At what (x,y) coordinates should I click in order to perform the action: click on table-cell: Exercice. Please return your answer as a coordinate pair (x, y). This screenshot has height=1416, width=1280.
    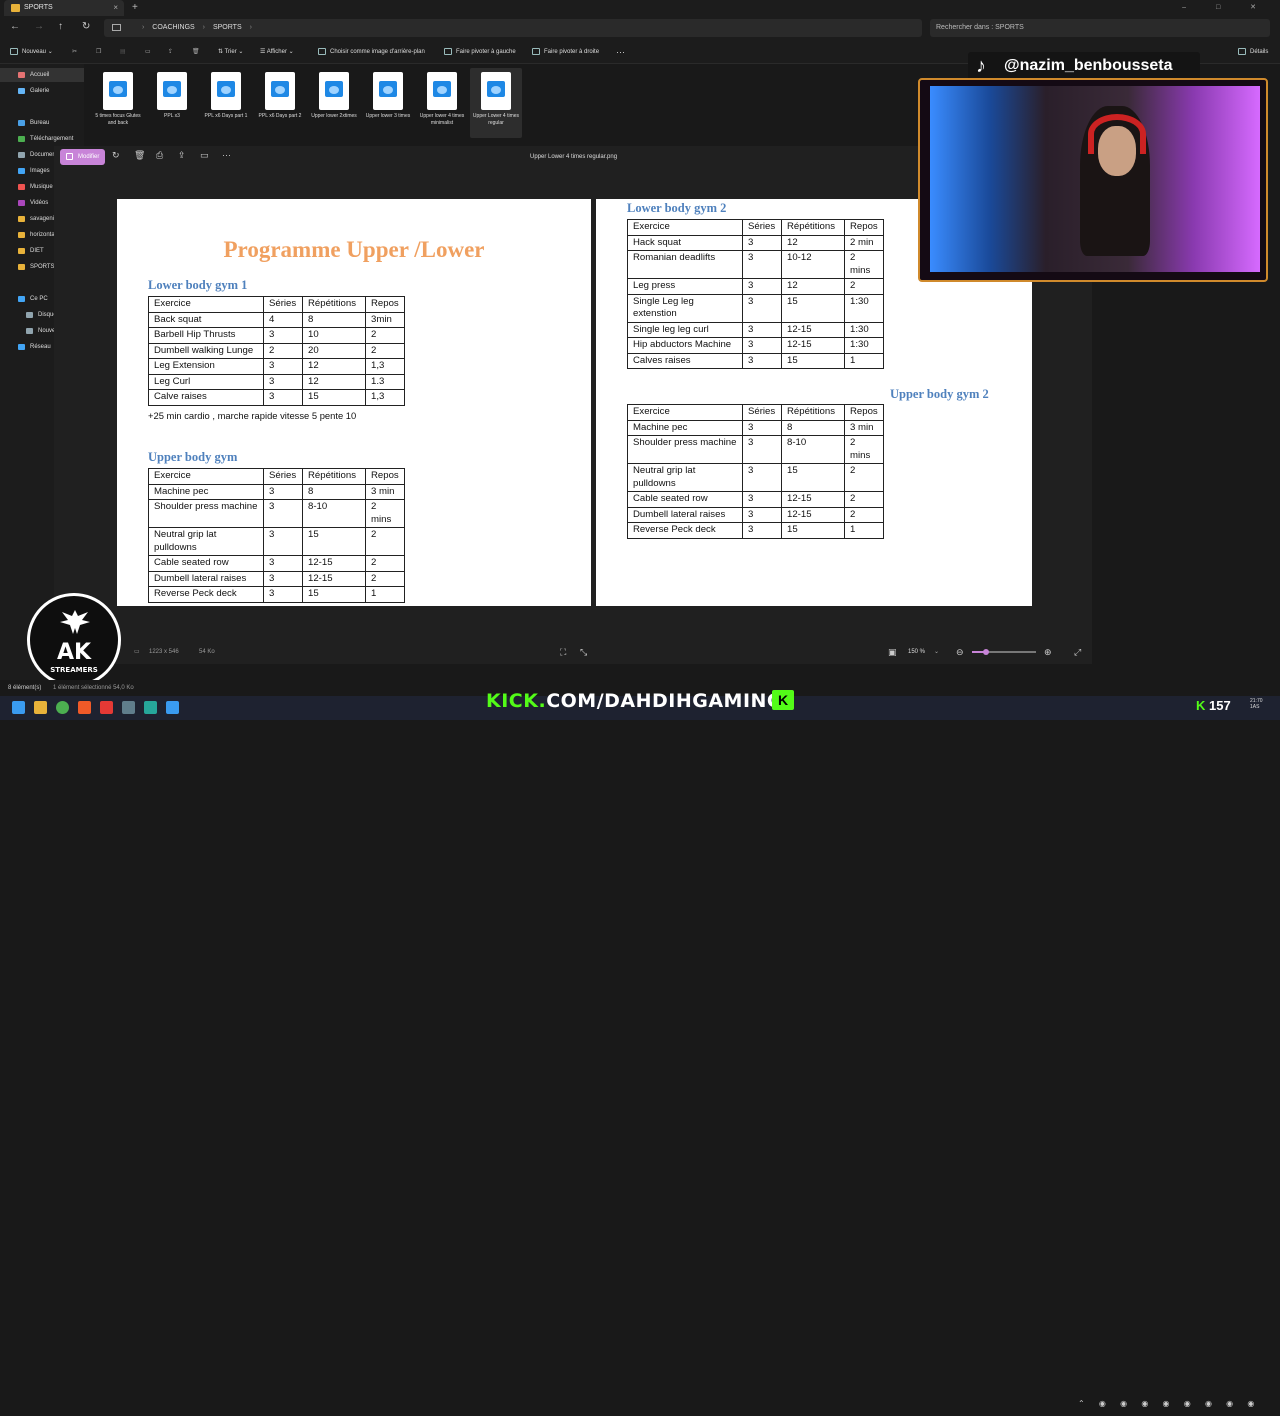
    Looking at the image, I should click on (206, 304).